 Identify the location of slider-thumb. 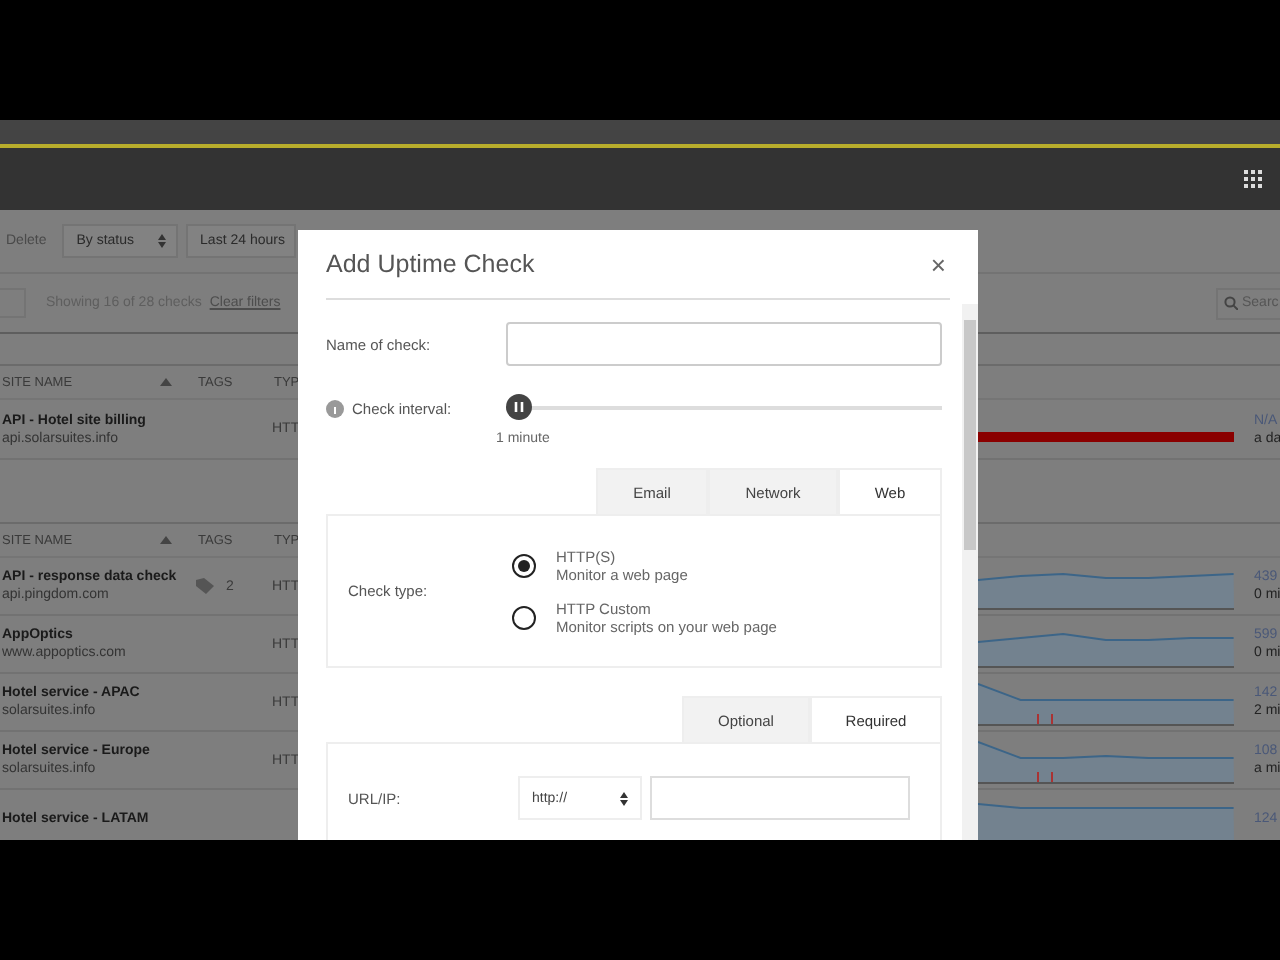
(519, 407).